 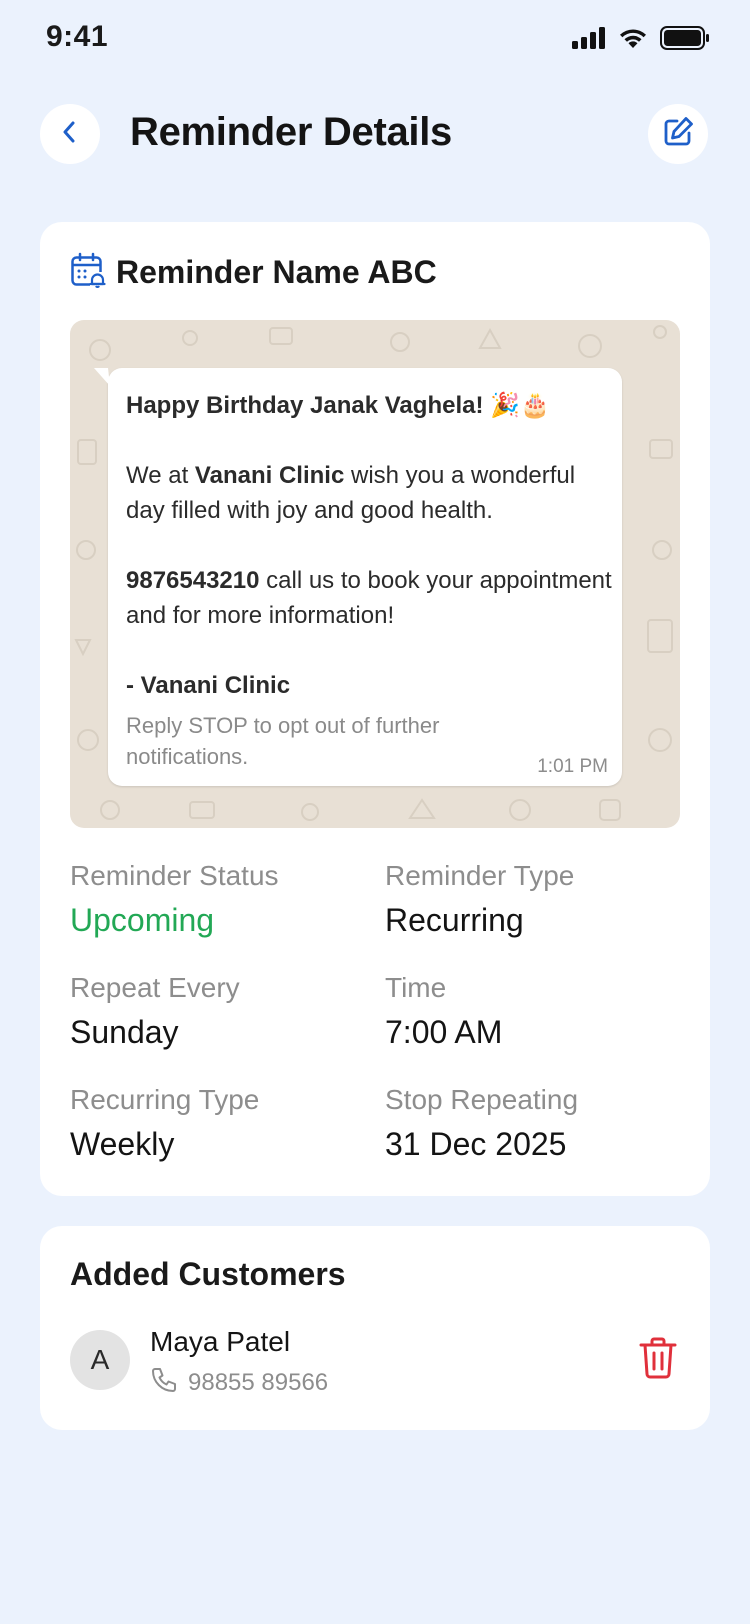 I want to click on phone-icon, so click(x=164, y=1382).